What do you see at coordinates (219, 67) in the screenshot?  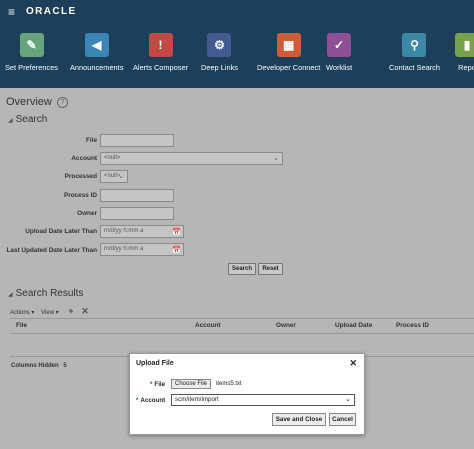 I see `nav-item-label: Deep Links` at bounding box center [219, 67].